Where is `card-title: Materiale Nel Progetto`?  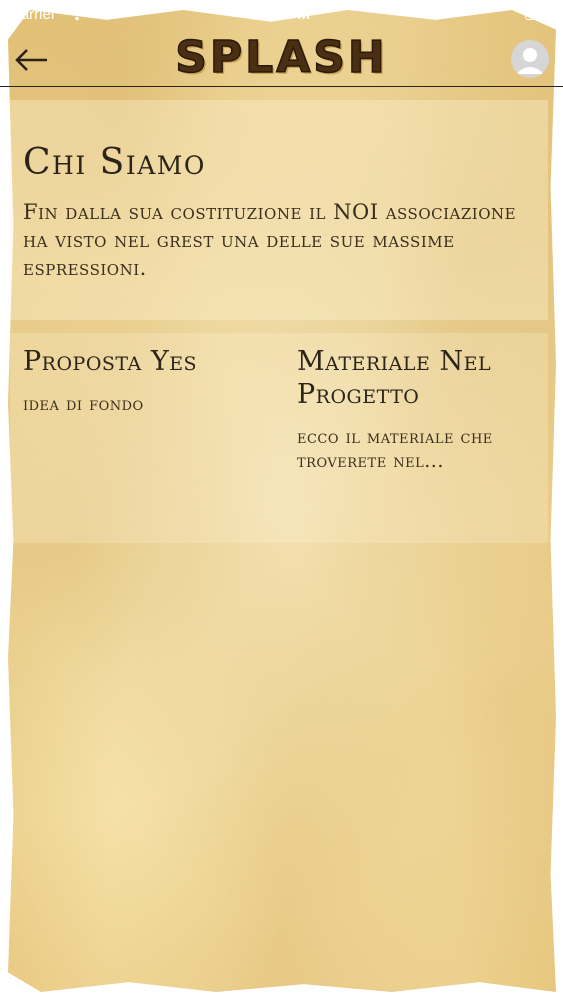 card-title: Materiale Nel Progetto is located at coordinates (394, 378).